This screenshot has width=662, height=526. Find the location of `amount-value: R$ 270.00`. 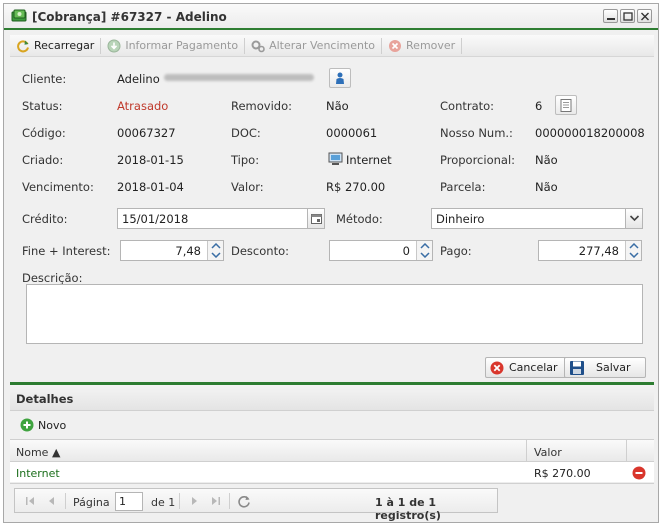

amount-value: R$ 270.00 is located at coordinates (356, 187).